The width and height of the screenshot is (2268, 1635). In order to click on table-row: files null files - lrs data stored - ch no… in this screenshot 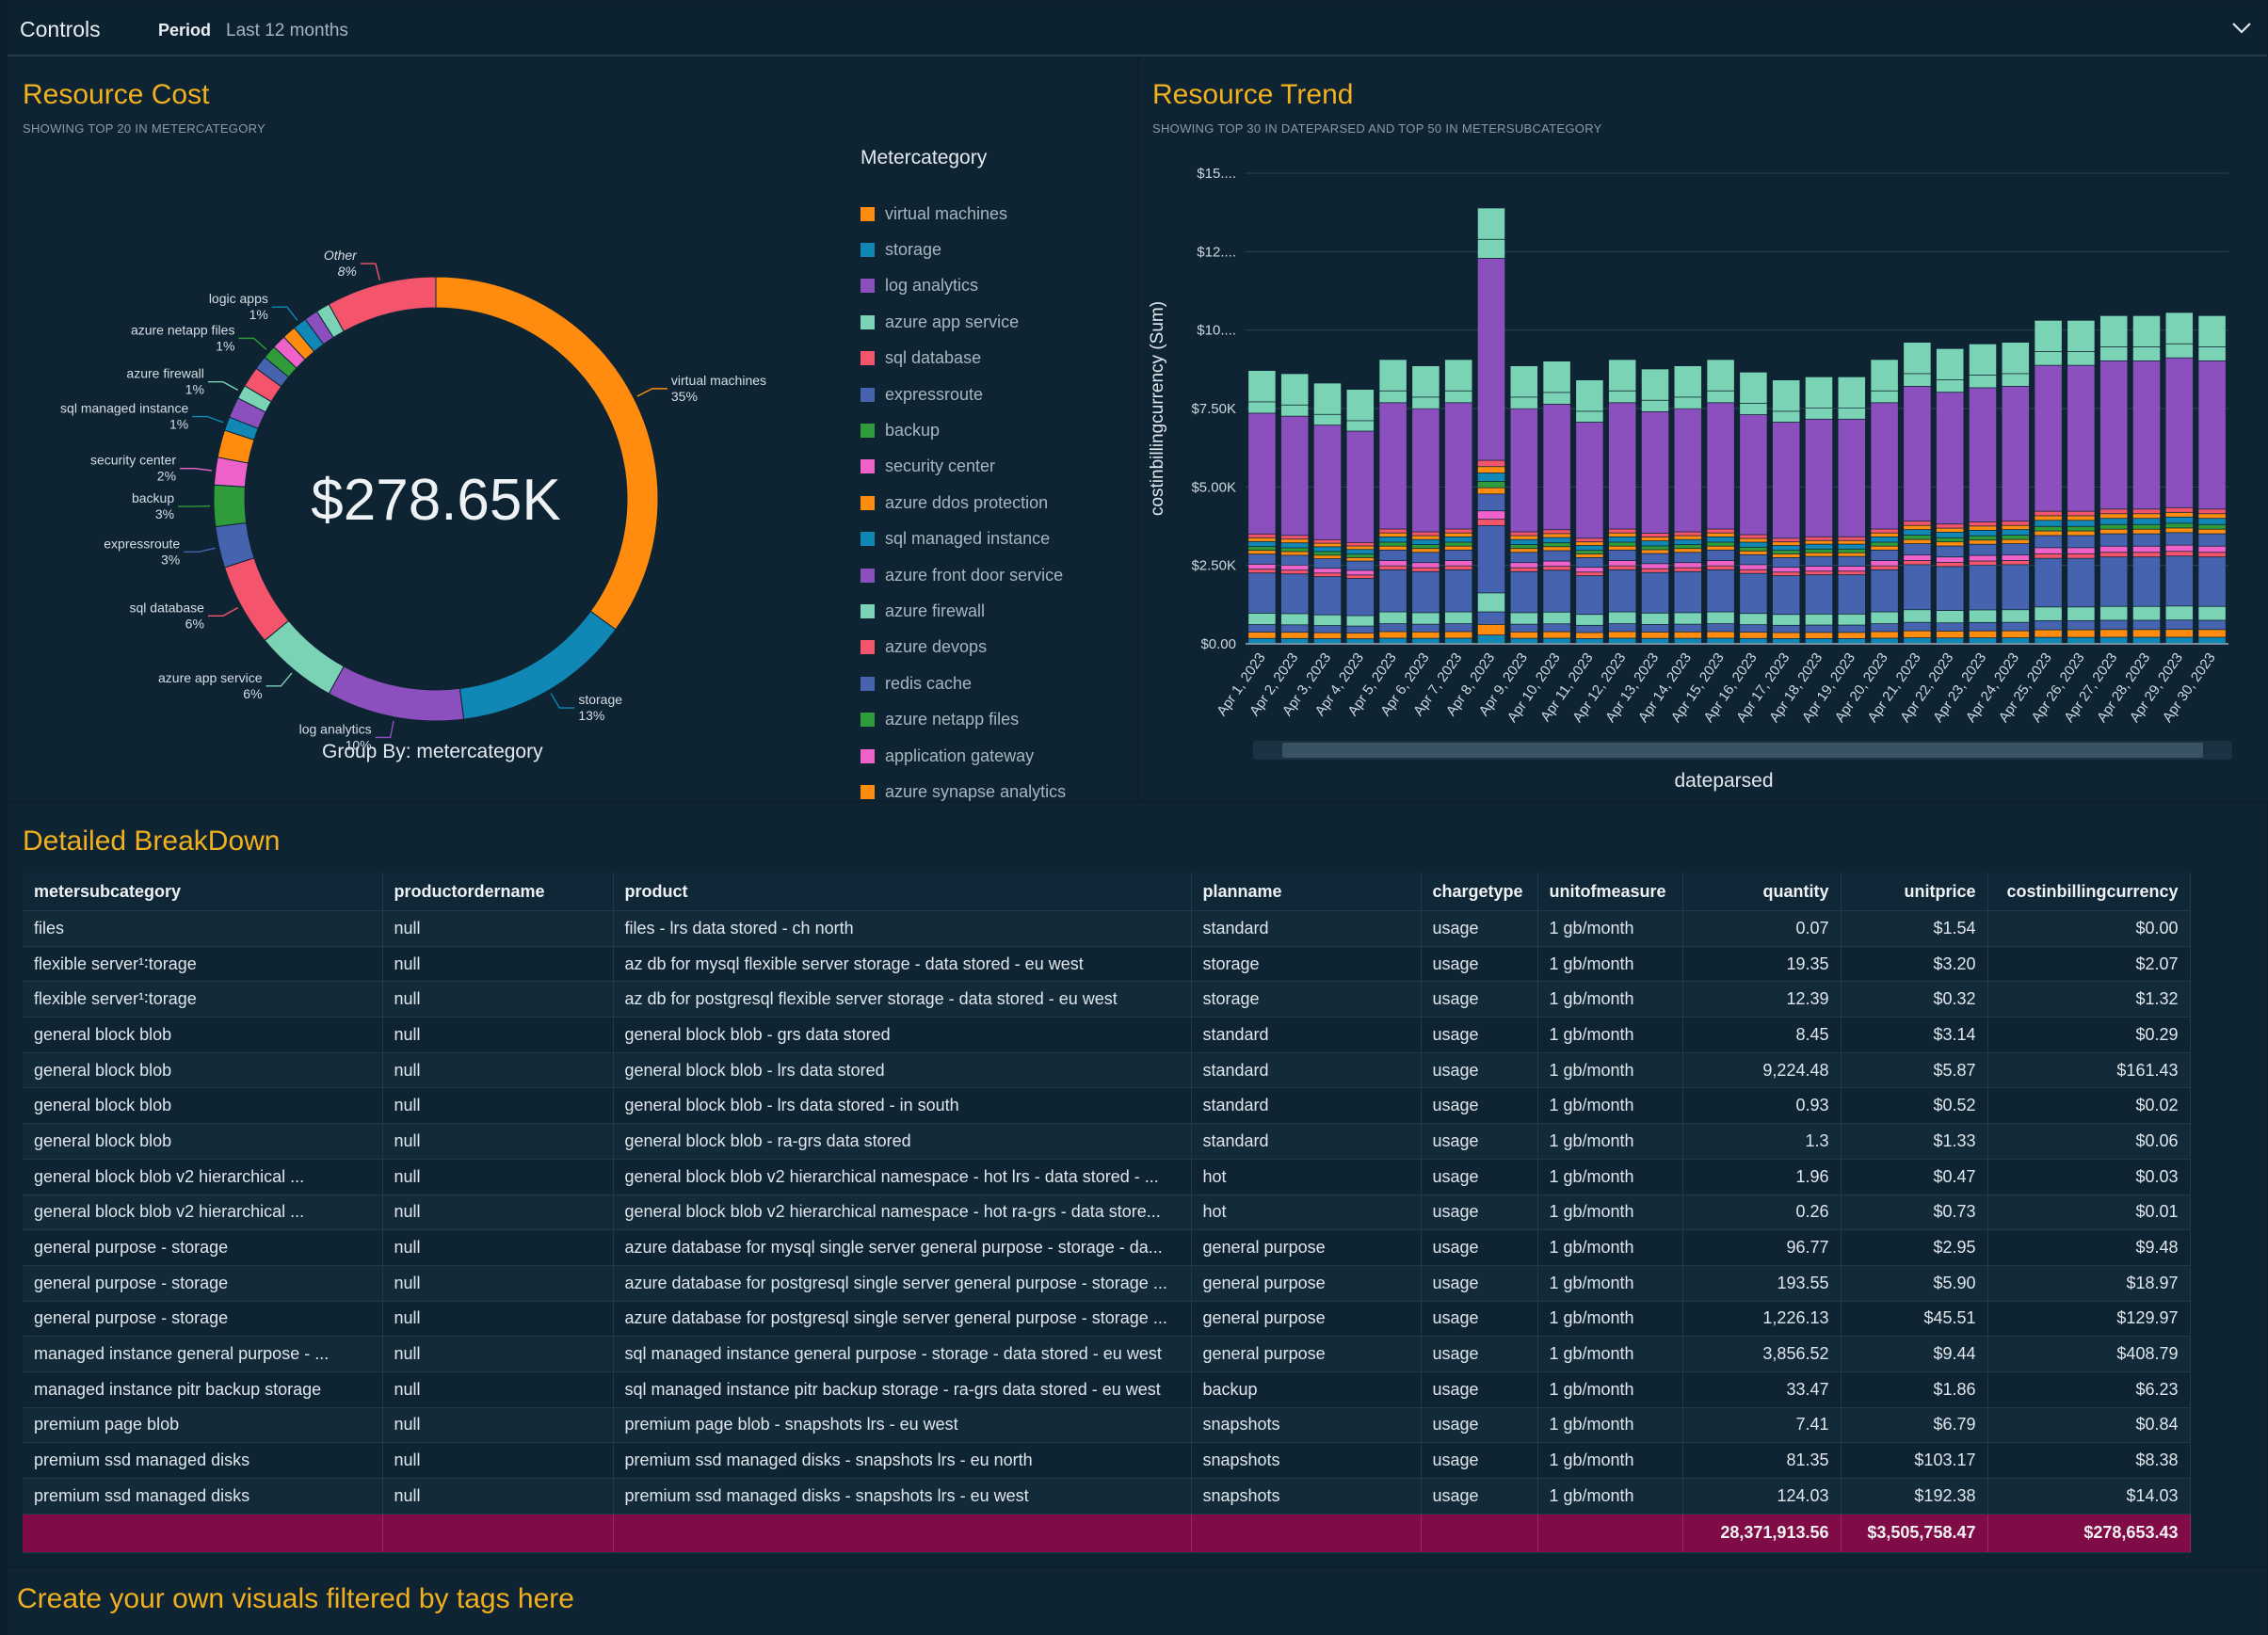, I will do `click(1107, 928)`.